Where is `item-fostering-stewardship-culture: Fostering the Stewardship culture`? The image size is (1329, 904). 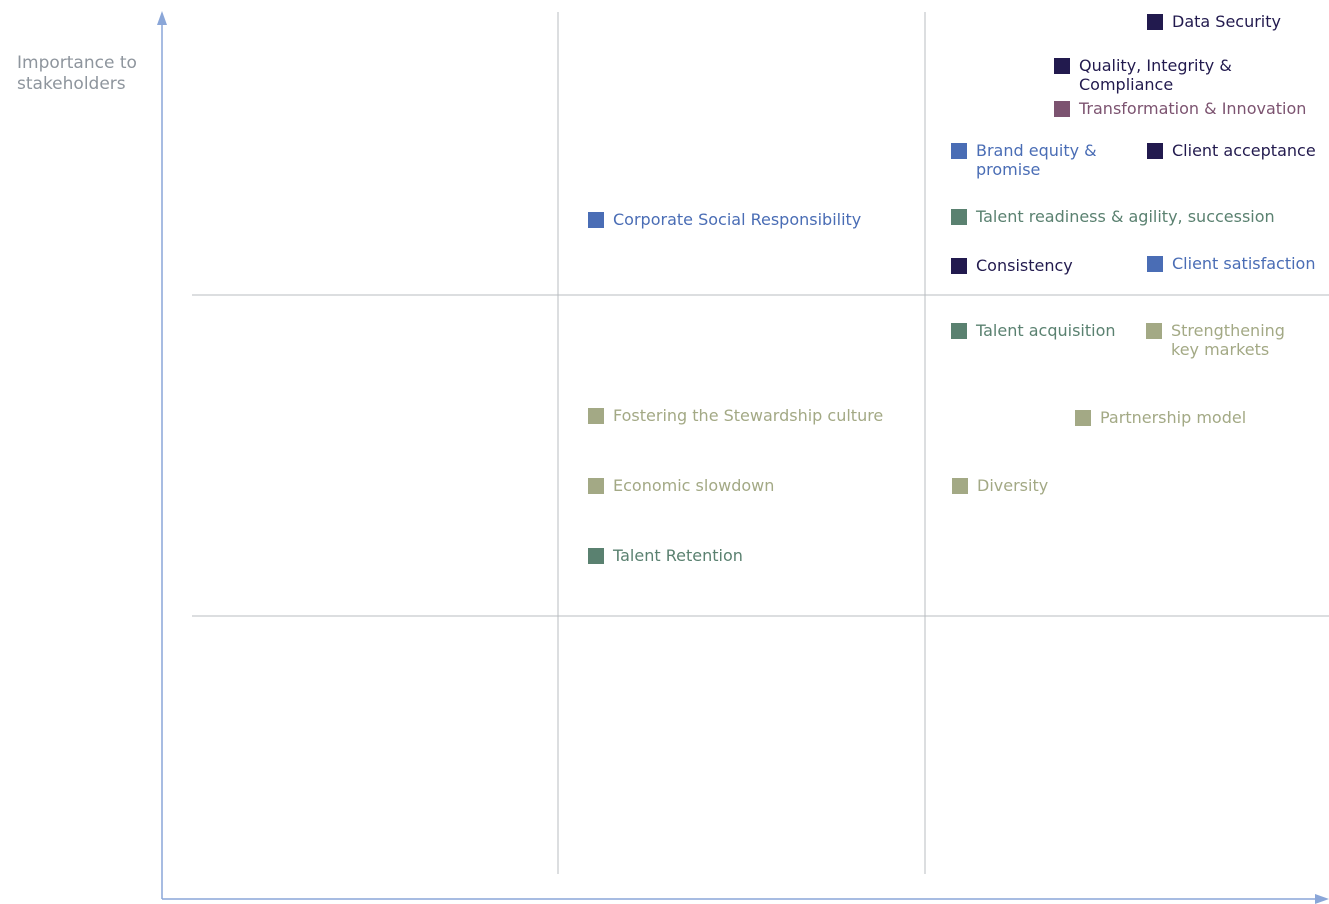 item-fostering-stewardship-culture: Fostering the Stewardship culture is located at coordinates (735, 415).